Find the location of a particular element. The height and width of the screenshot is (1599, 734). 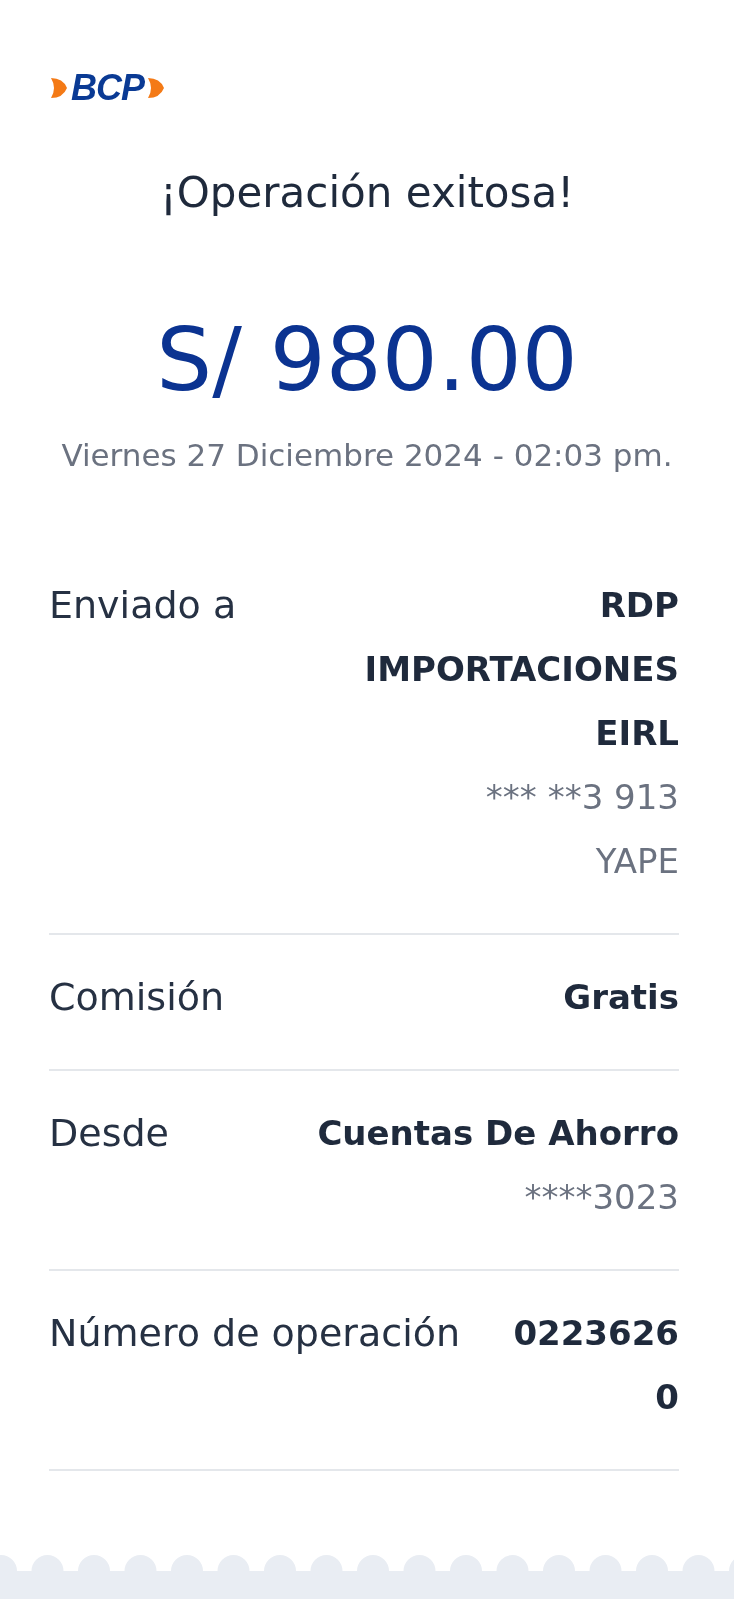

amount: S/ 980.00 is located at coordinates (367, 360).